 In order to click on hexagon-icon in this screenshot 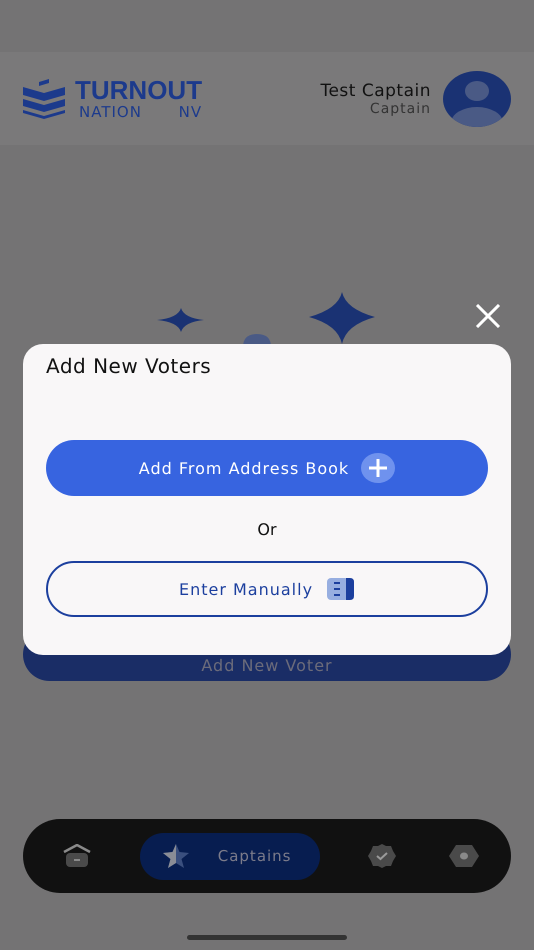, I will do `click(464, 856)`.